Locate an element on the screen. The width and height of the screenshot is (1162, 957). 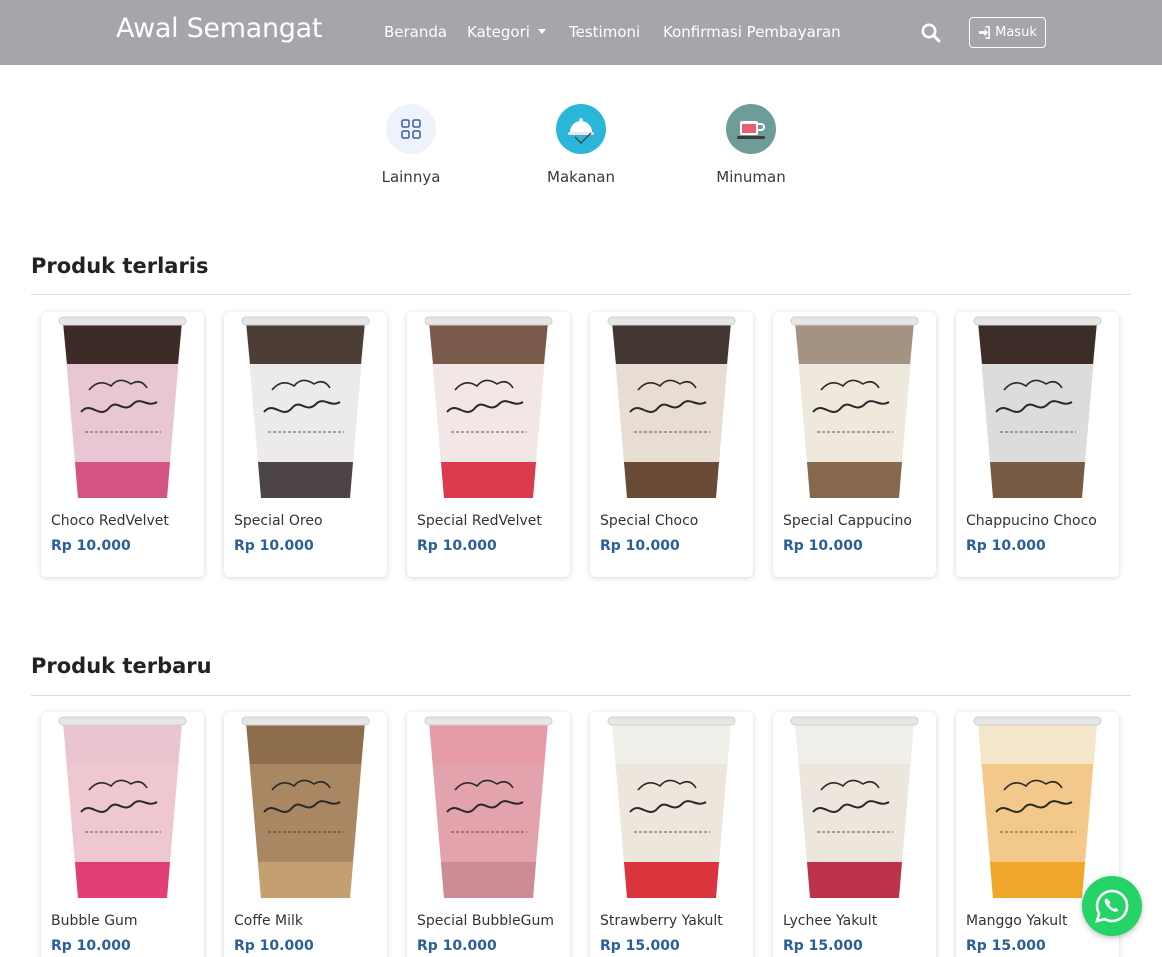
product-name: Chappucino Choco is located at coordinates (1037, 515).